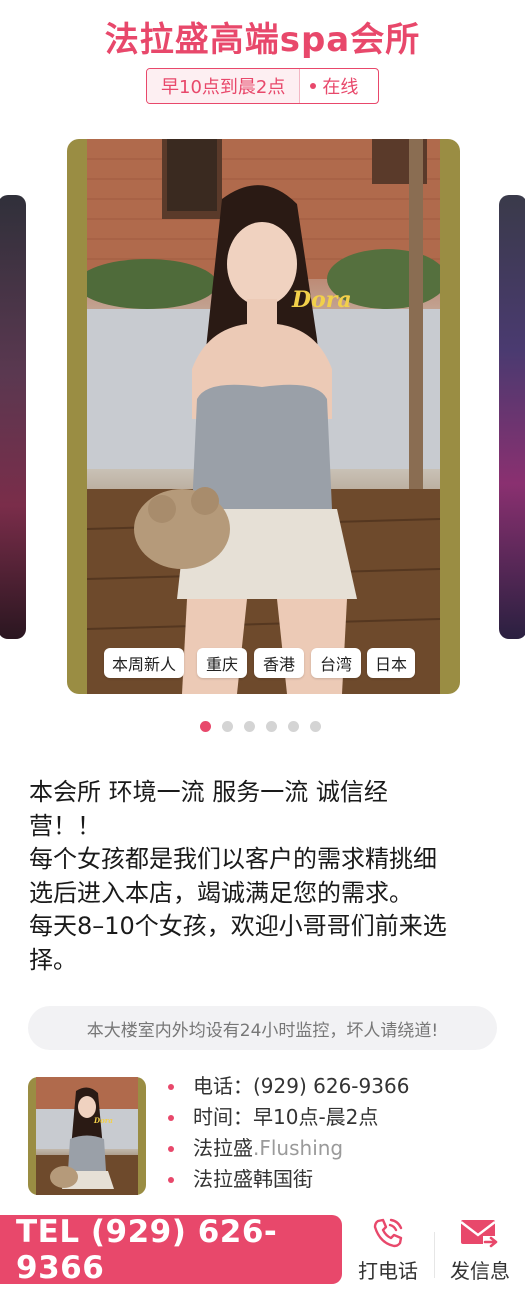  Describe the element at coordinates (336, 663) in the screenshot. I see `tag-taiwan: 台湾` at that location.